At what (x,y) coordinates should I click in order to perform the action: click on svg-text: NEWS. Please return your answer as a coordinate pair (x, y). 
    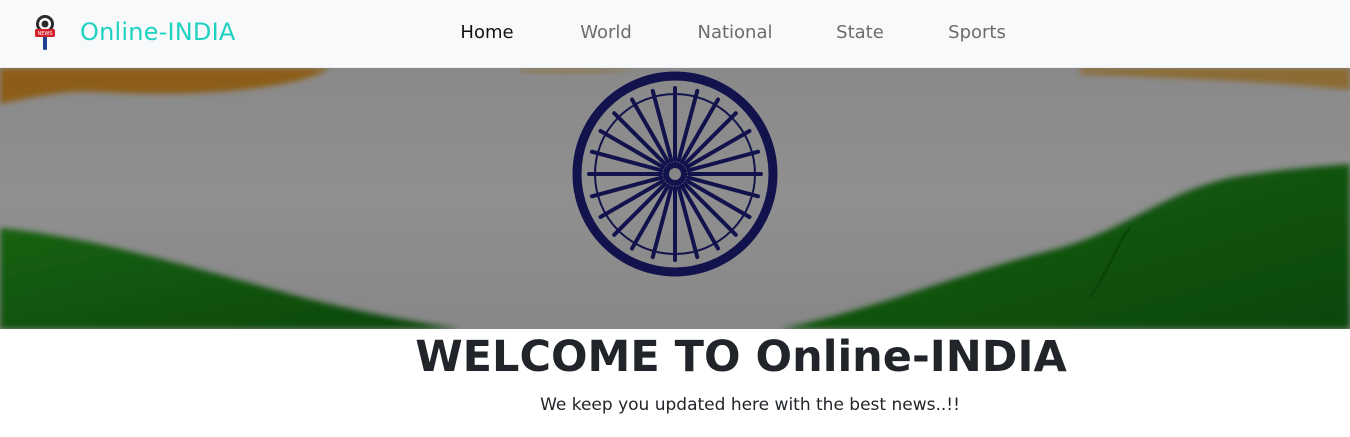
    Looking at the image, I should click on (44, 34).